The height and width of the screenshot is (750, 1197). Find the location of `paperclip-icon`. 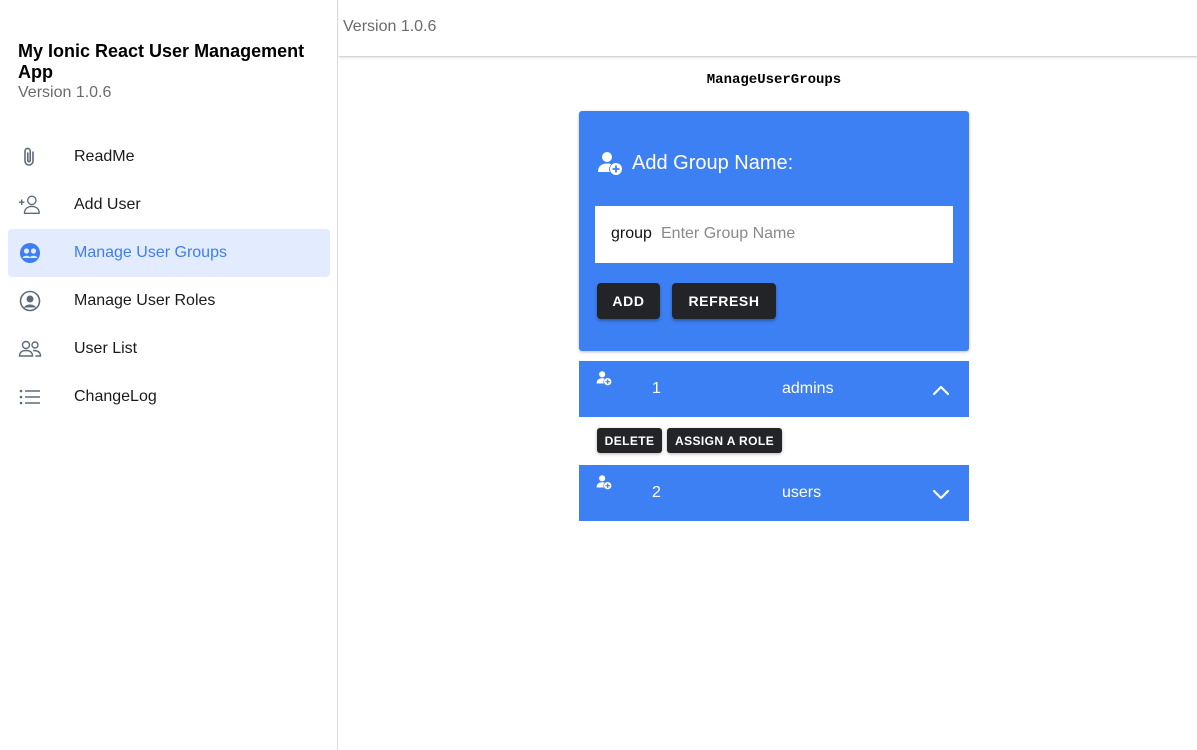

paperclip-icon is located at coordinates (30, 157).